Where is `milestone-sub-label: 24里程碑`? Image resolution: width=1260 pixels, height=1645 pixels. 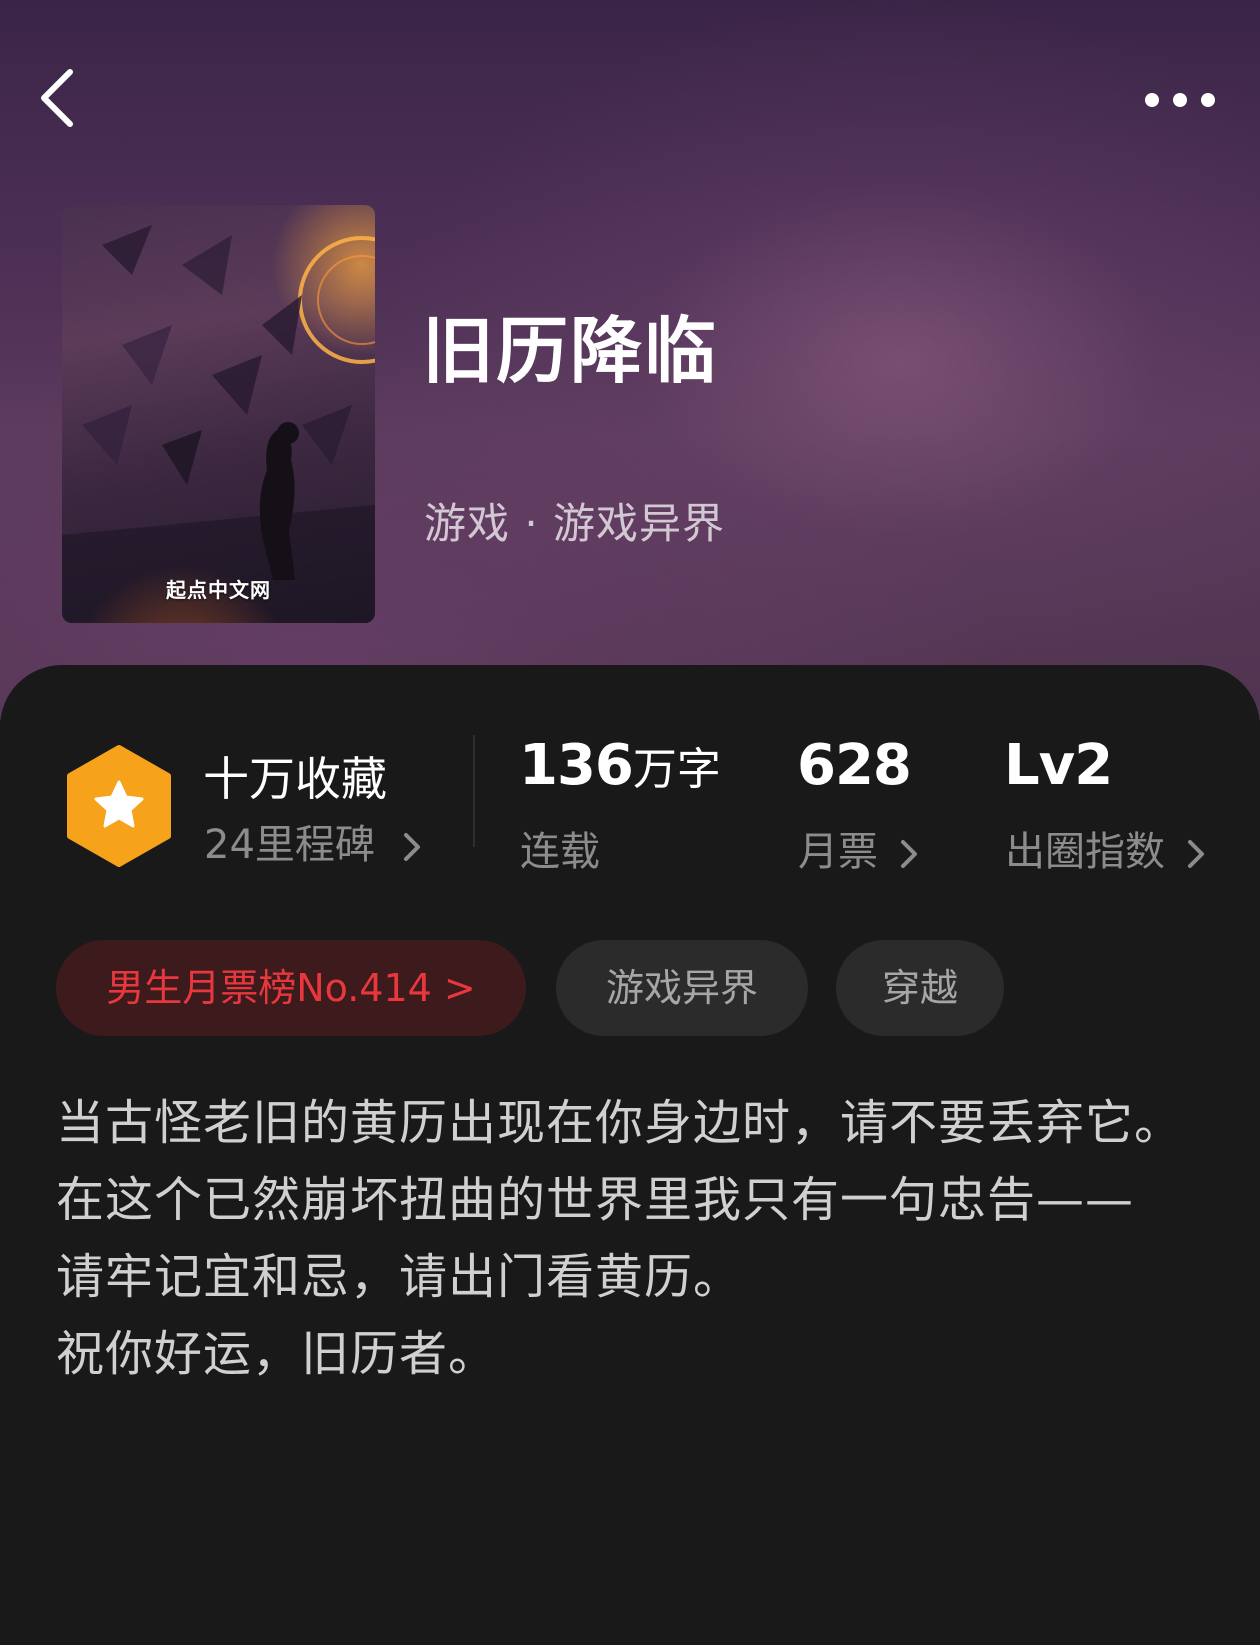
milestone-sub-label: 24里程碑 is located at coordinates (289, 845).